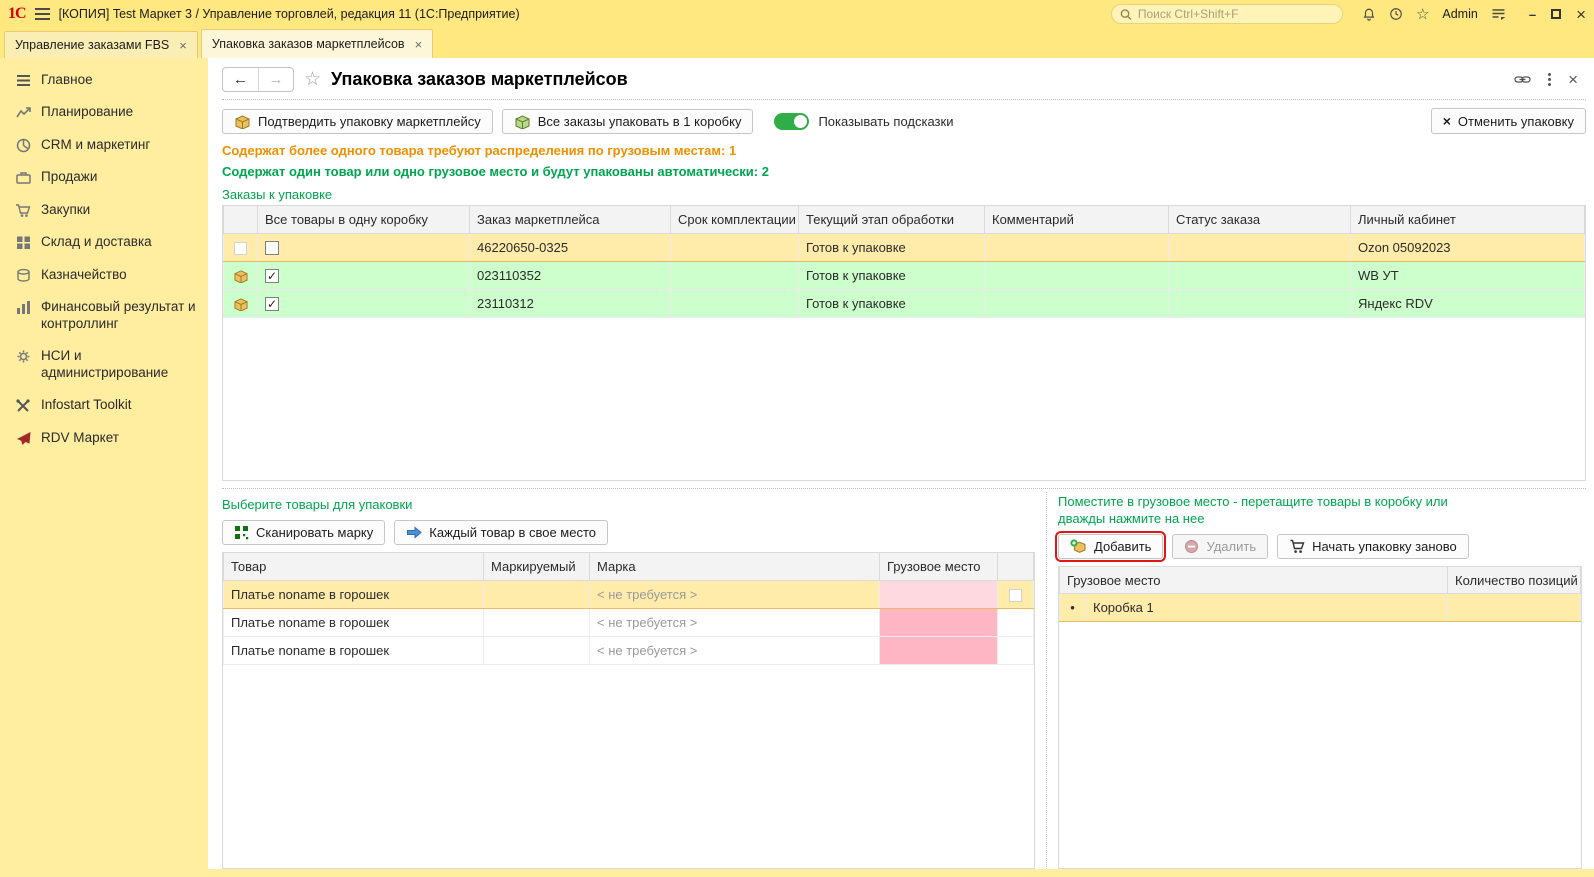  Describe the element at coordinates (792, 121) in the screenshot. I see `show-hints-toggle` at that location.